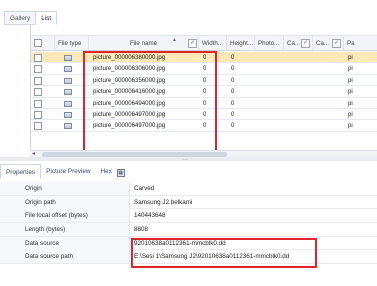 The width and height of the screenshot is (377, 286). I want to click on property-key: Data source, so click(65, 243).